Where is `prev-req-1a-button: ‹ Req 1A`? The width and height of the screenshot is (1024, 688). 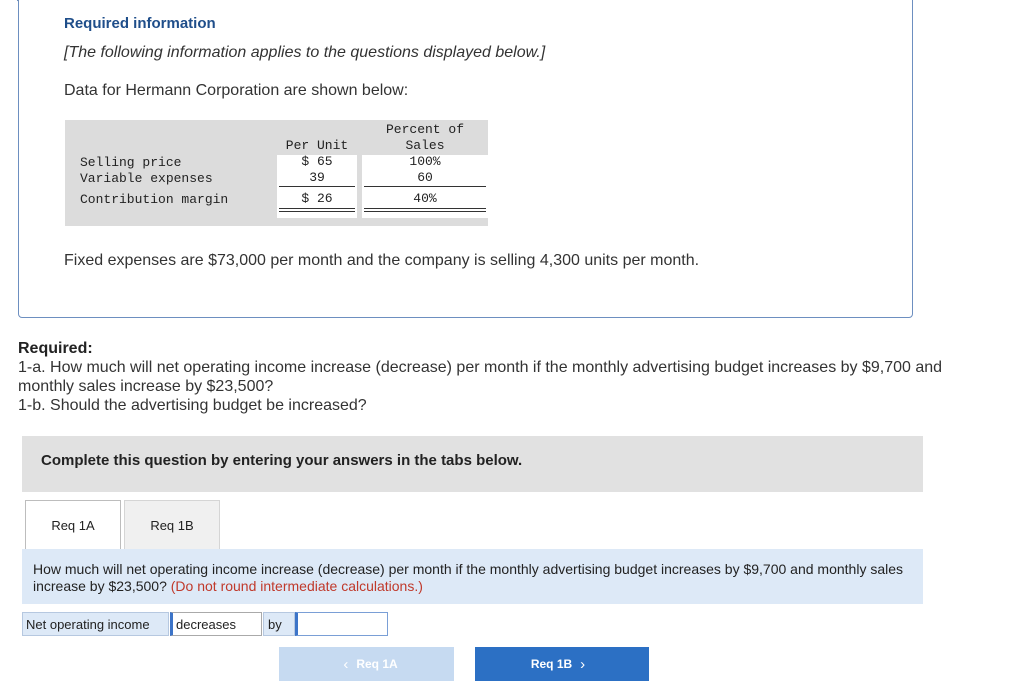 prev-req-1a-button: ‹ Req 1A is located at coordinates (366, 664).